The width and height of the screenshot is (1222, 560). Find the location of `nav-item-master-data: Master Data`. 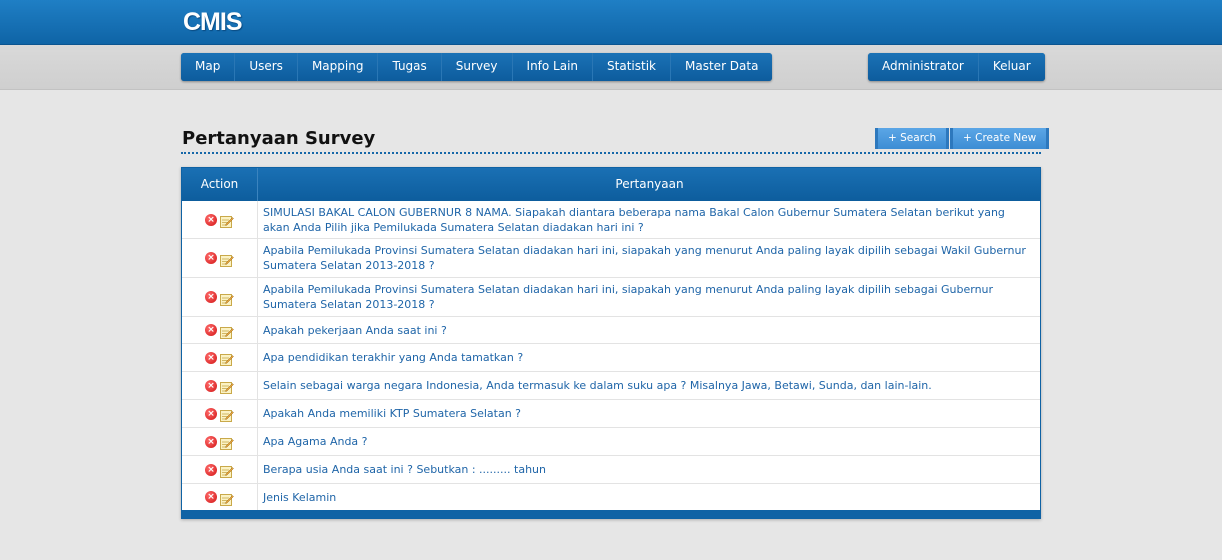

nav-item-master-data: Master Data is located at coordinates (722, 67).